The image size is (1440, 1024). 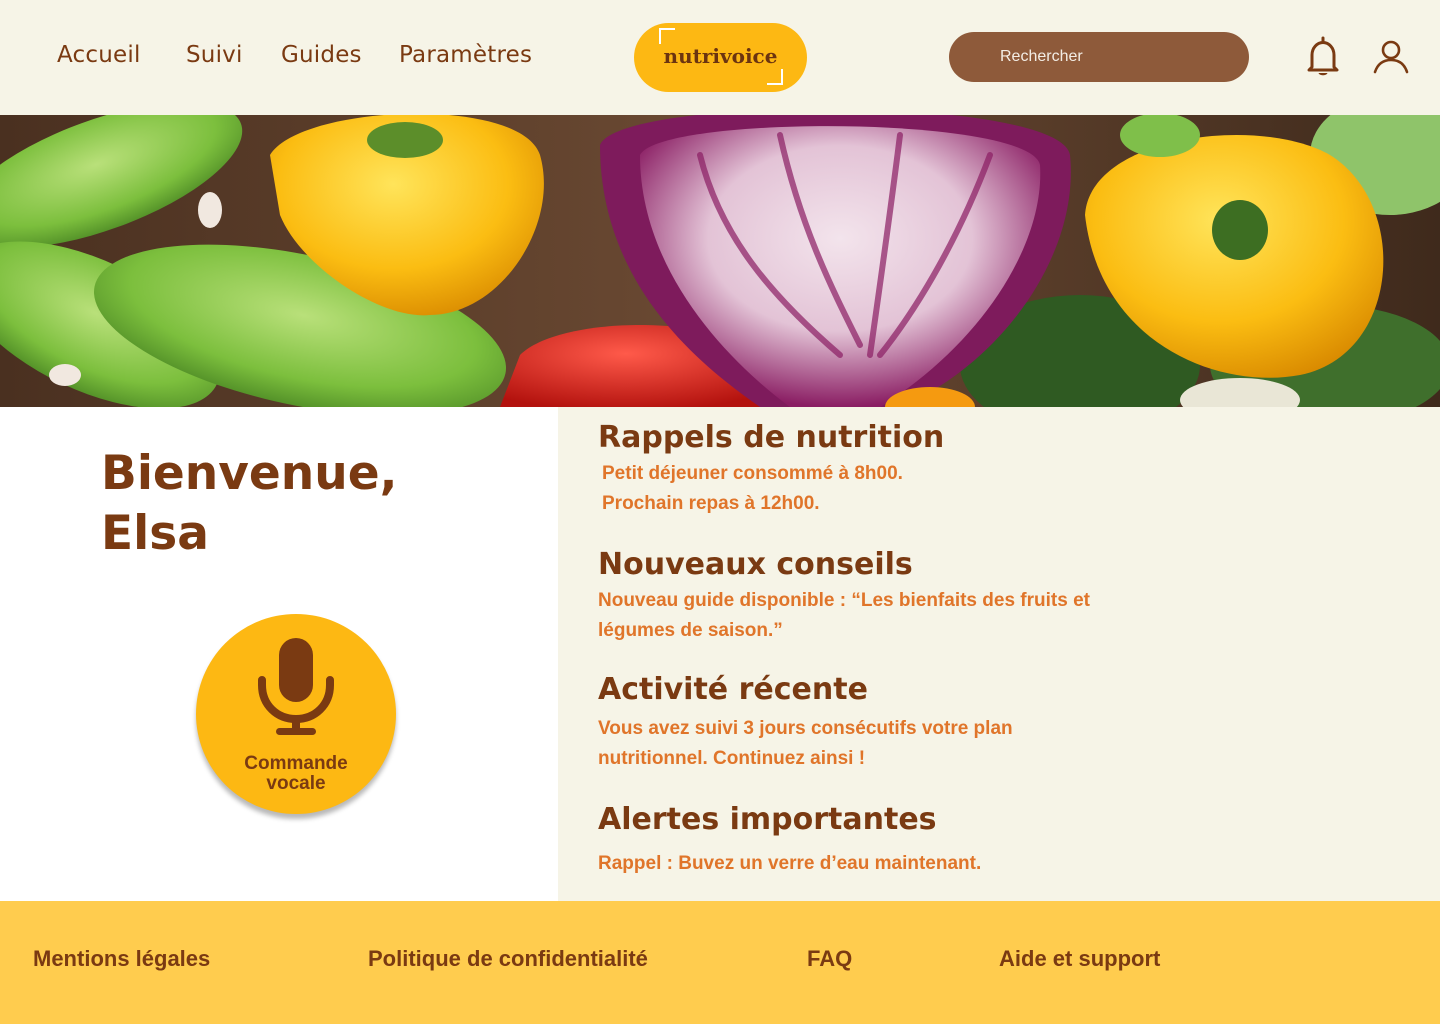 What do you see at coordinates (1391, 57) in the screenshot?
I see `user-icon` at bounding box center [1391, 57].